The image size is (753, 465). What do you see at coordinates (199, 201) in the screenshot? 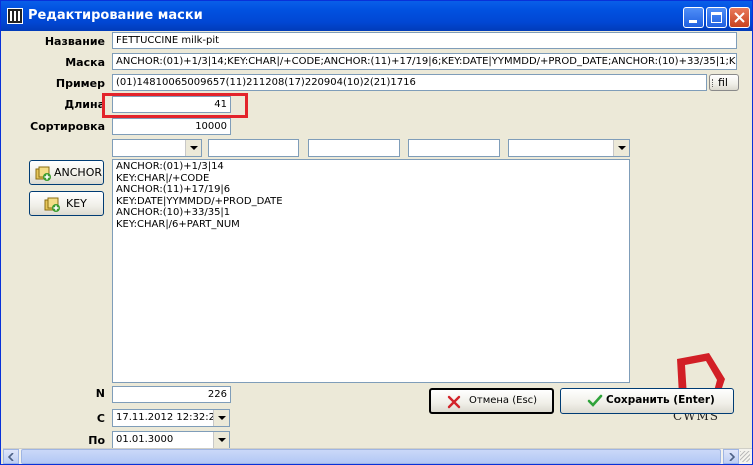
I see `mask-part-line: KEY:DATE|YYMMDD/+PROD_DATE` at bounding box center [199, 201].